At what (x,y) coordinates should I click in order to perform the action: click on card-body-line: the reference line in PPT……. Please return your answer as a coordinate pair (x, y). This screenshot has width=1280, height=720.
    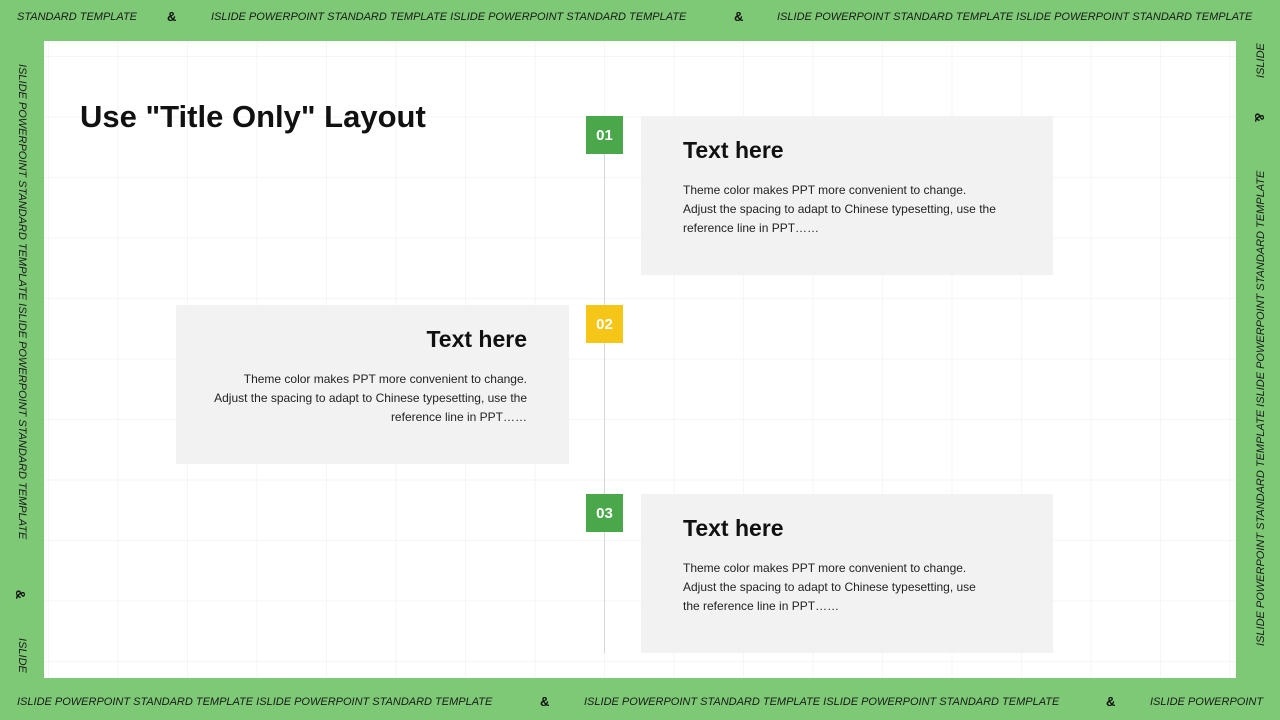
    Looking at the image, I should click on (761, 605).